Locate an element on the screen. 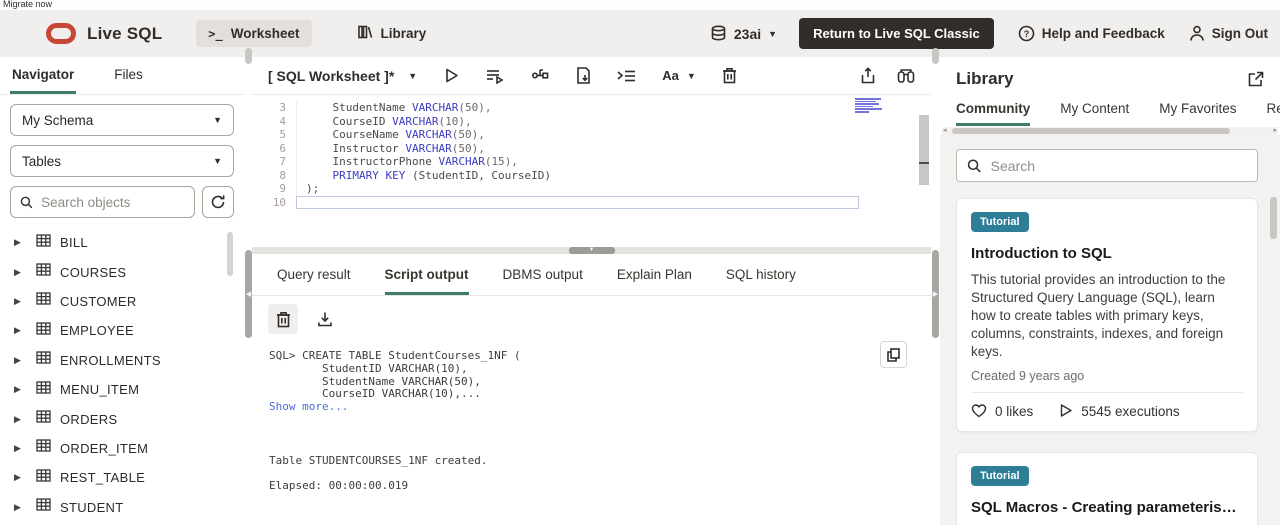 The height and width of the screenshot is (525, 1280). help-feedback-link: ? Help and Feedback is located at coordinates (1091, 33).